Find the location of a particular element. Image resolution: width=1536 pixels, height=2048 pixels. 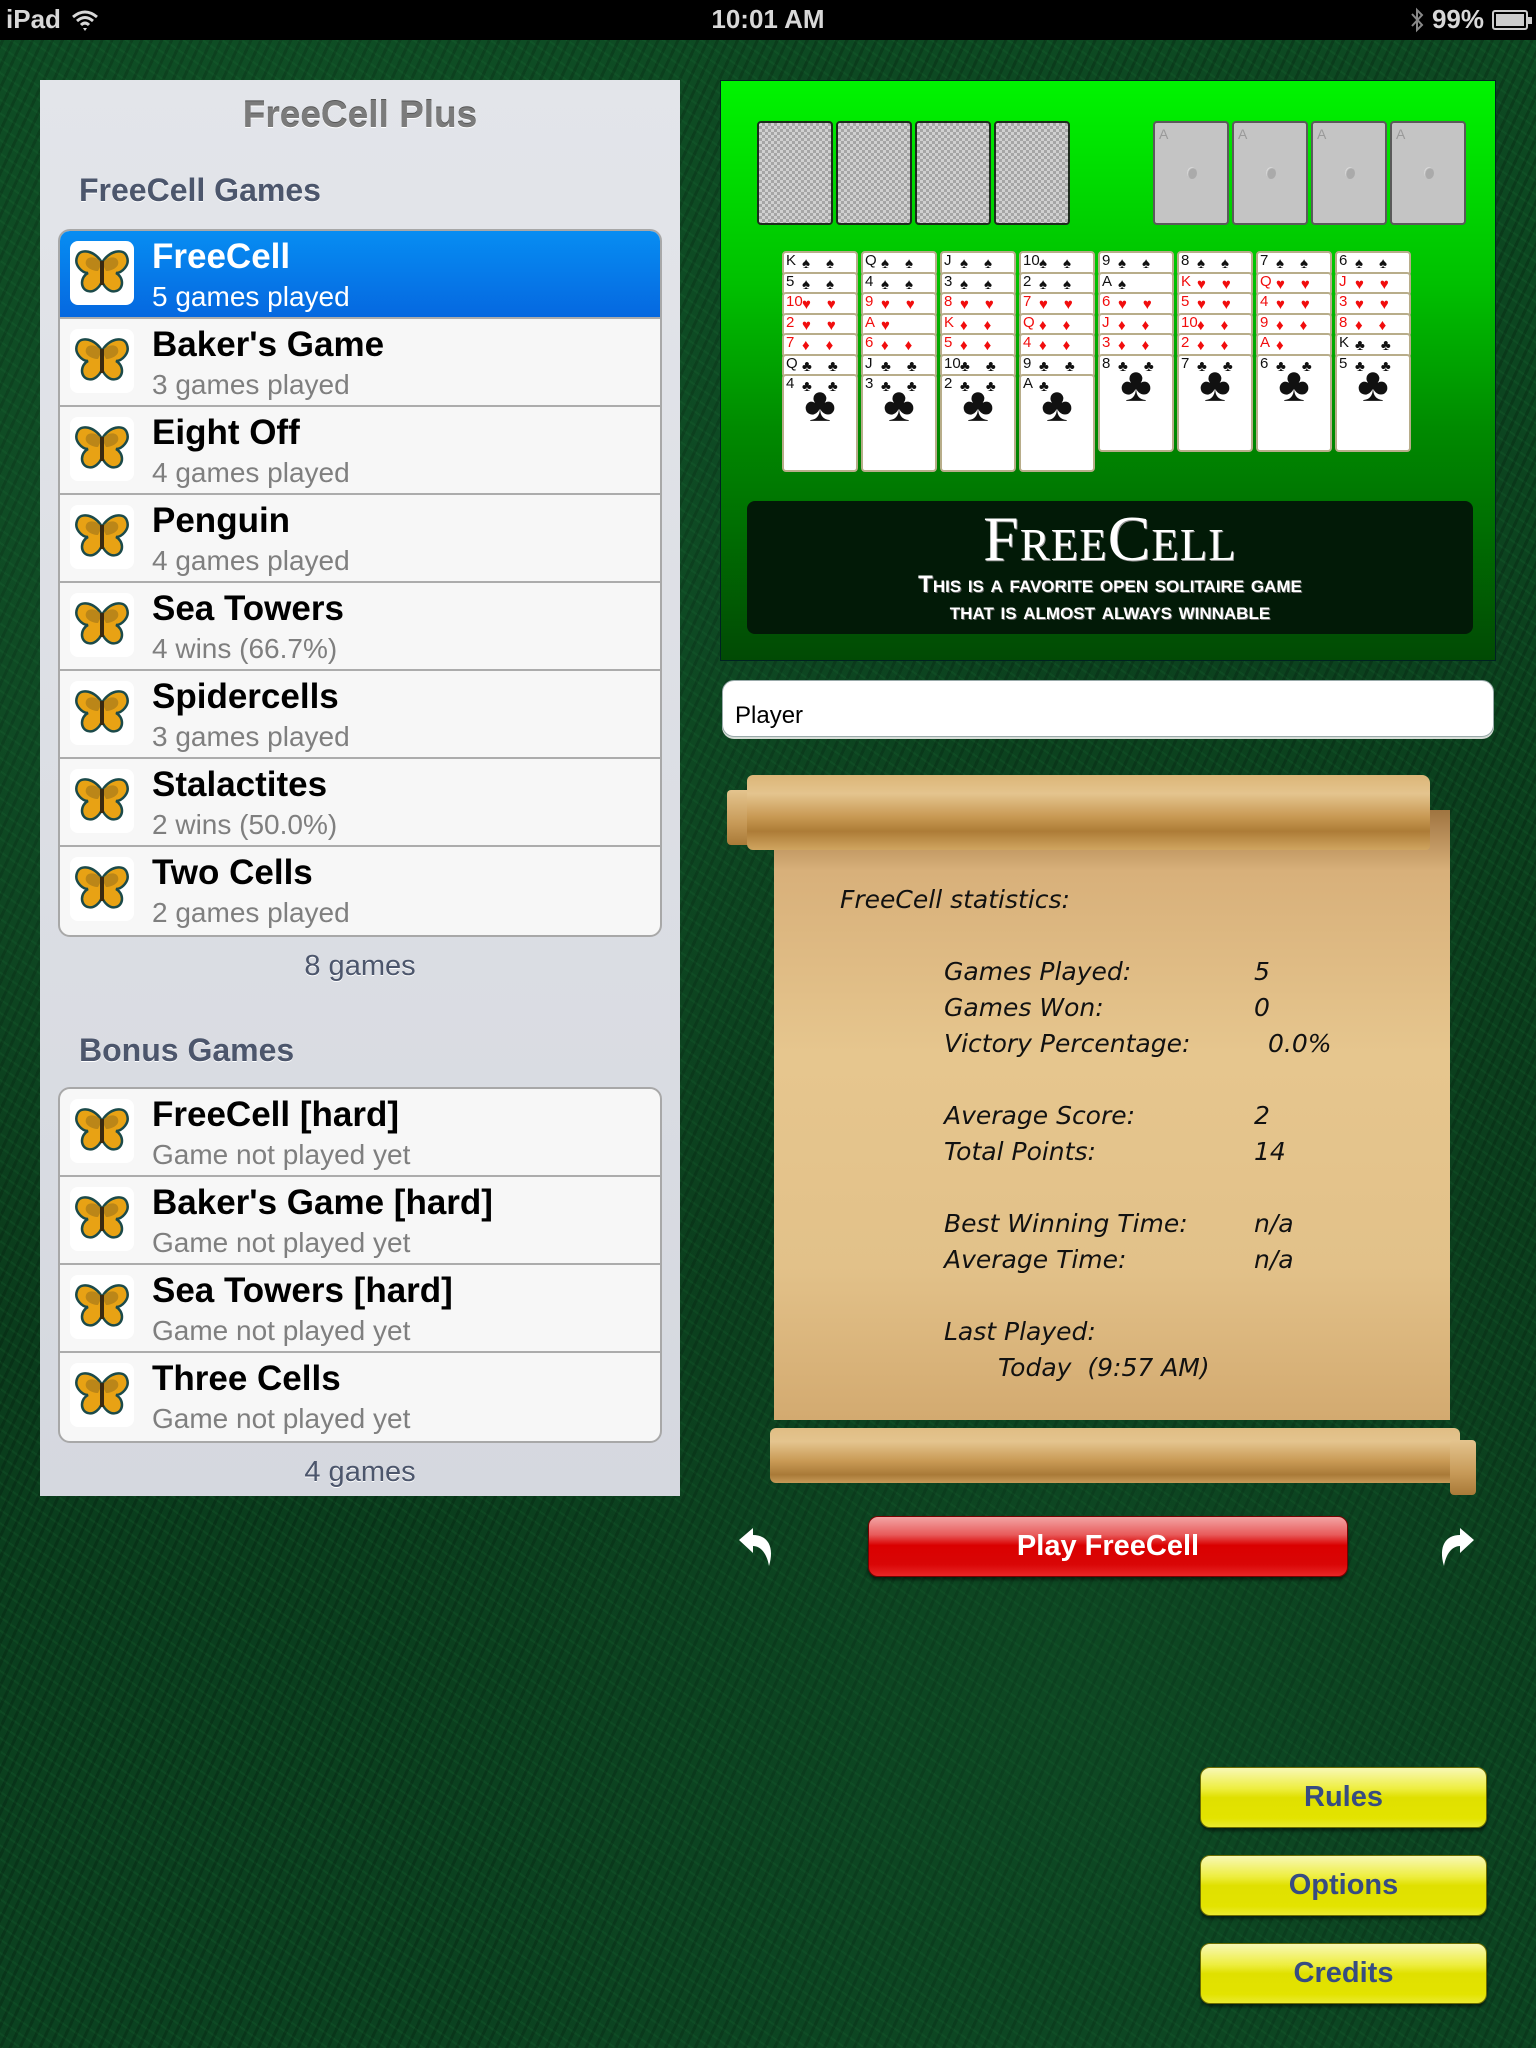

stat-label: Games Won: is located at coordinates (1024, 1007).